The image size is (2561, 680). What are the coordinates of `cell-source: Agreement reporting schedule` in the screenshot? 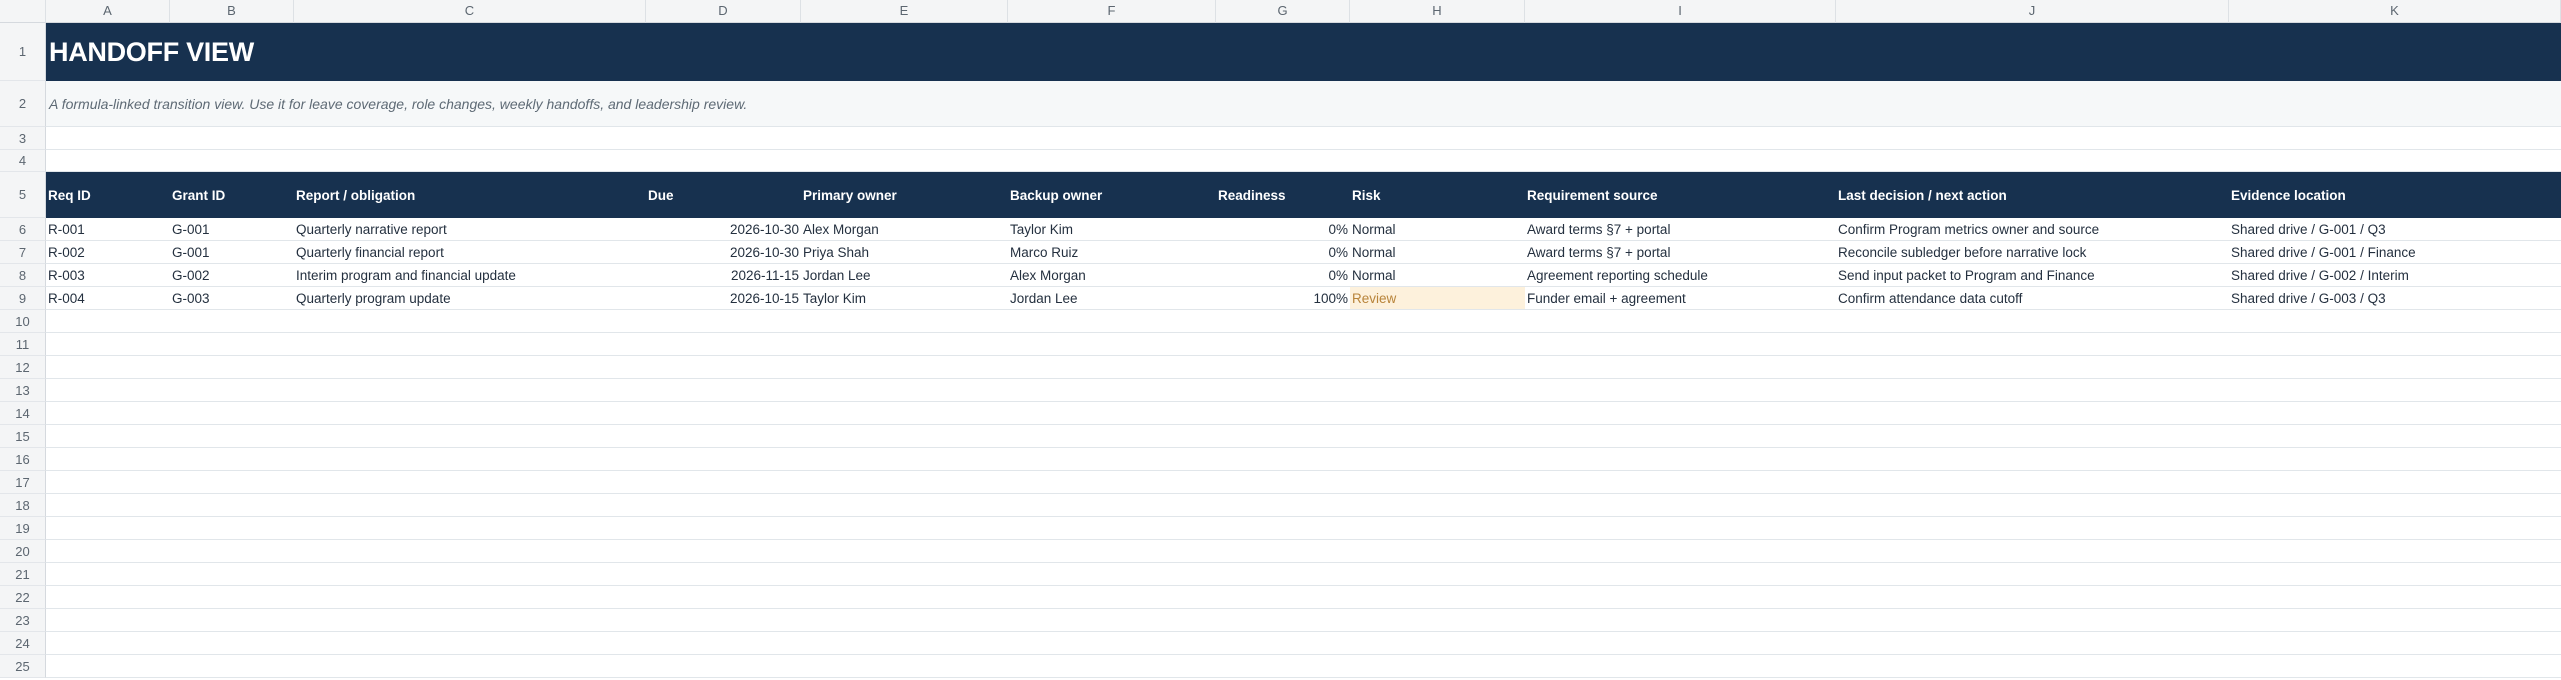 It's located at (1680, 275).